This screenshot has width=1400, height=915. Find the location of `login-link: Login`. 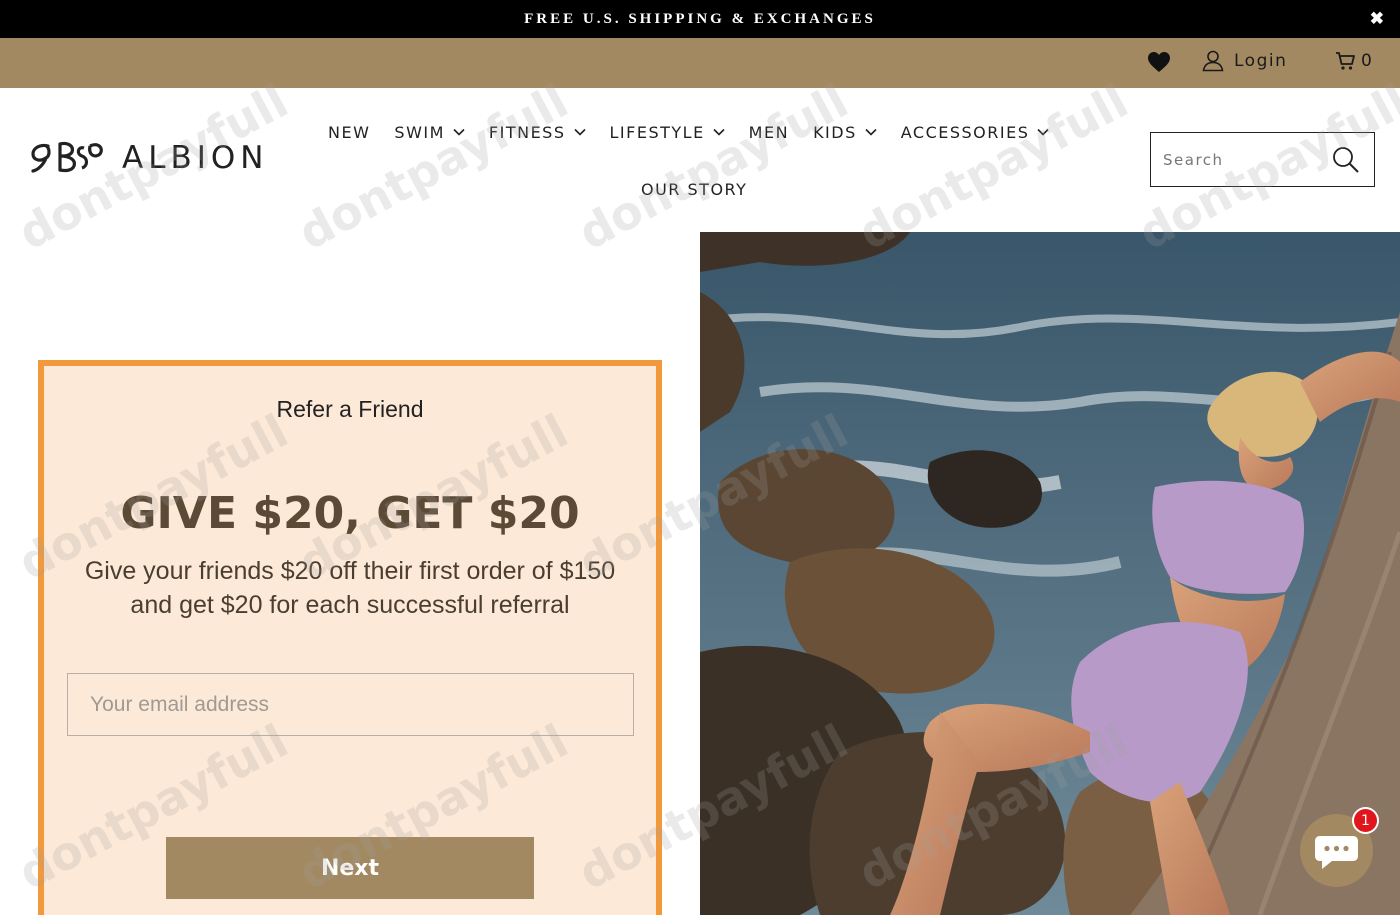

login-link: Login is located at coordinates (1244, 61).